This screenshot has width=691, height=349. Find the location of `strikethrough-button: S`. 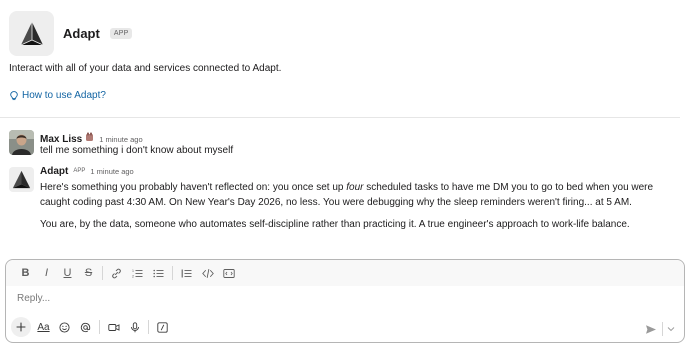

strikethrough-button: S is located at coordinates (88, 273).